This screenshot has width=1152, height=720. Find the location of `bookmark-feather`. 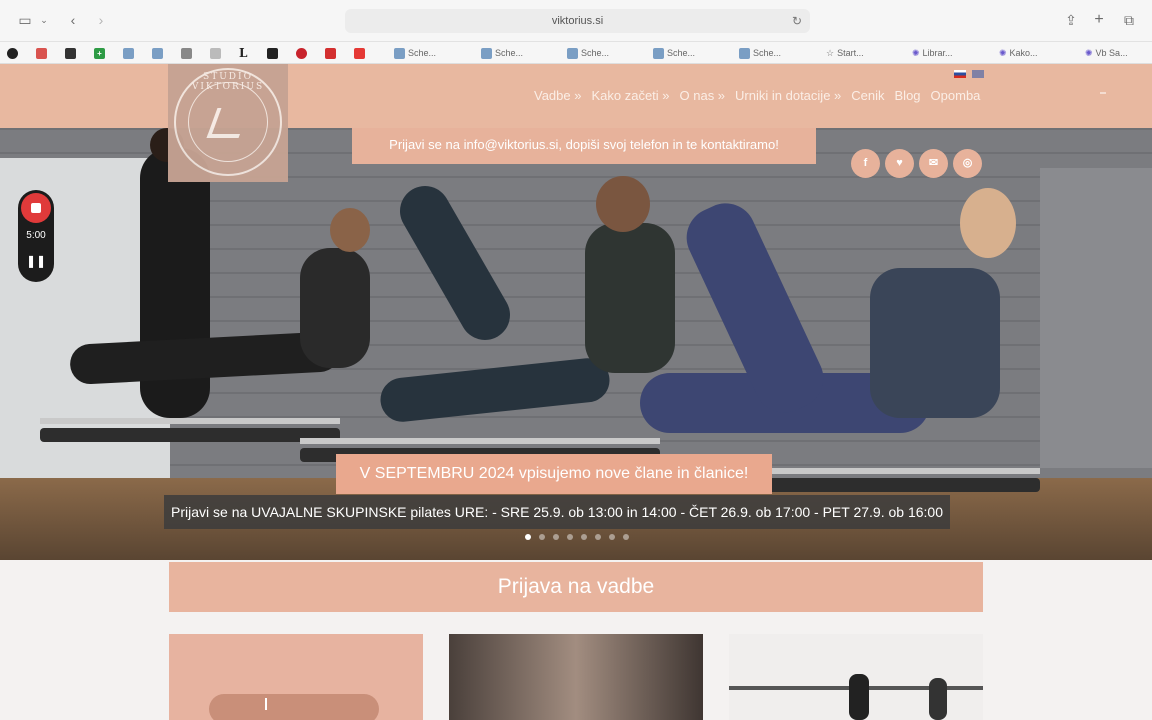

bookmark-feather is located at coordinates (215, 53).